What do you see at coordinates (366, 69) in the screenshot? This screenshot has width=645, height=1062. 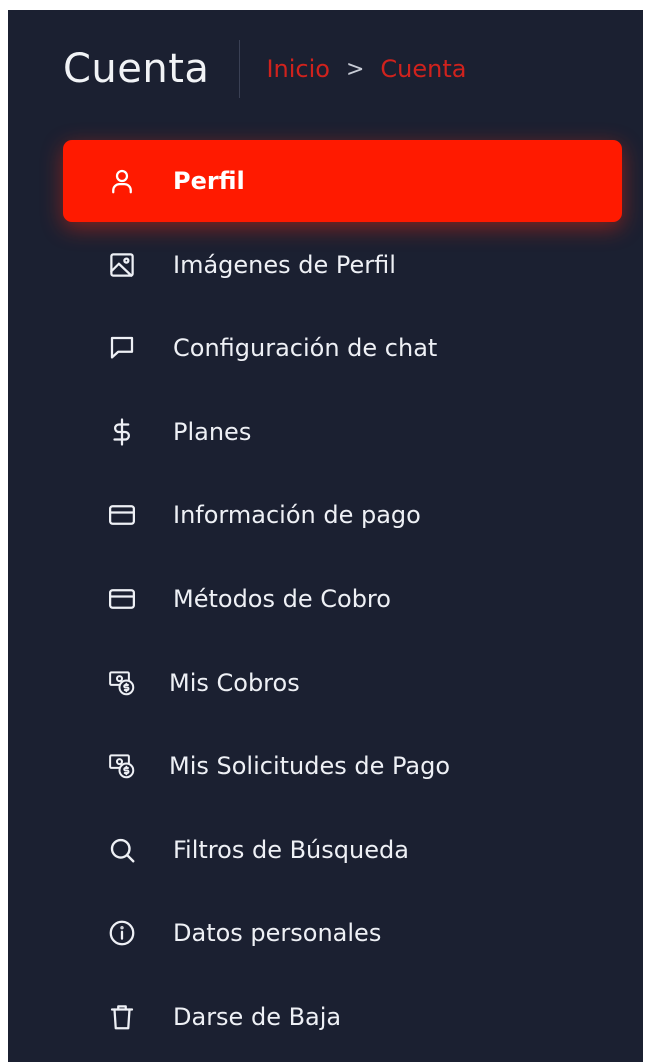 I see `breadcrumb: Inicio > Cuenta` at bounding box center [366, 69].